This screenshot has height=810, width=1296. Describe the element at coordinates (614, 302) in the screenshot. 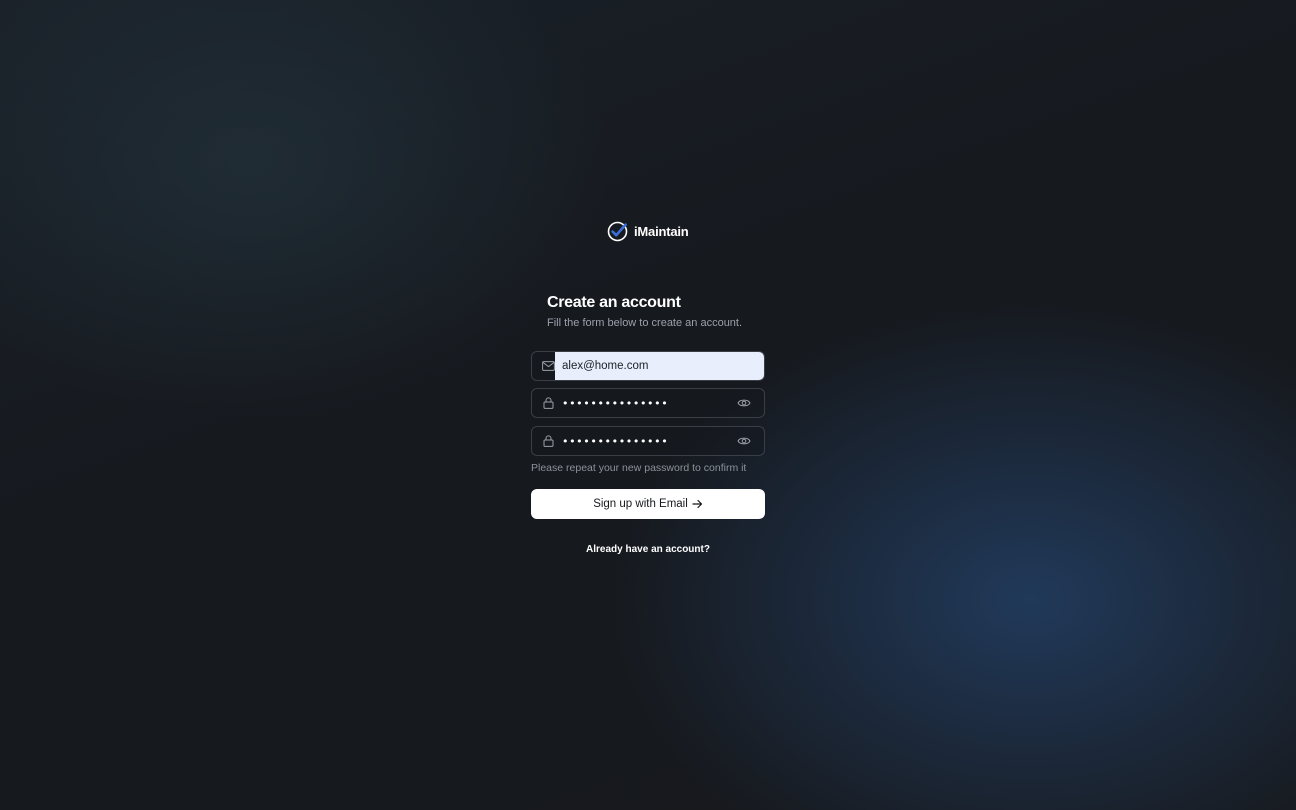

I see `page-title: Create an account` at that location.